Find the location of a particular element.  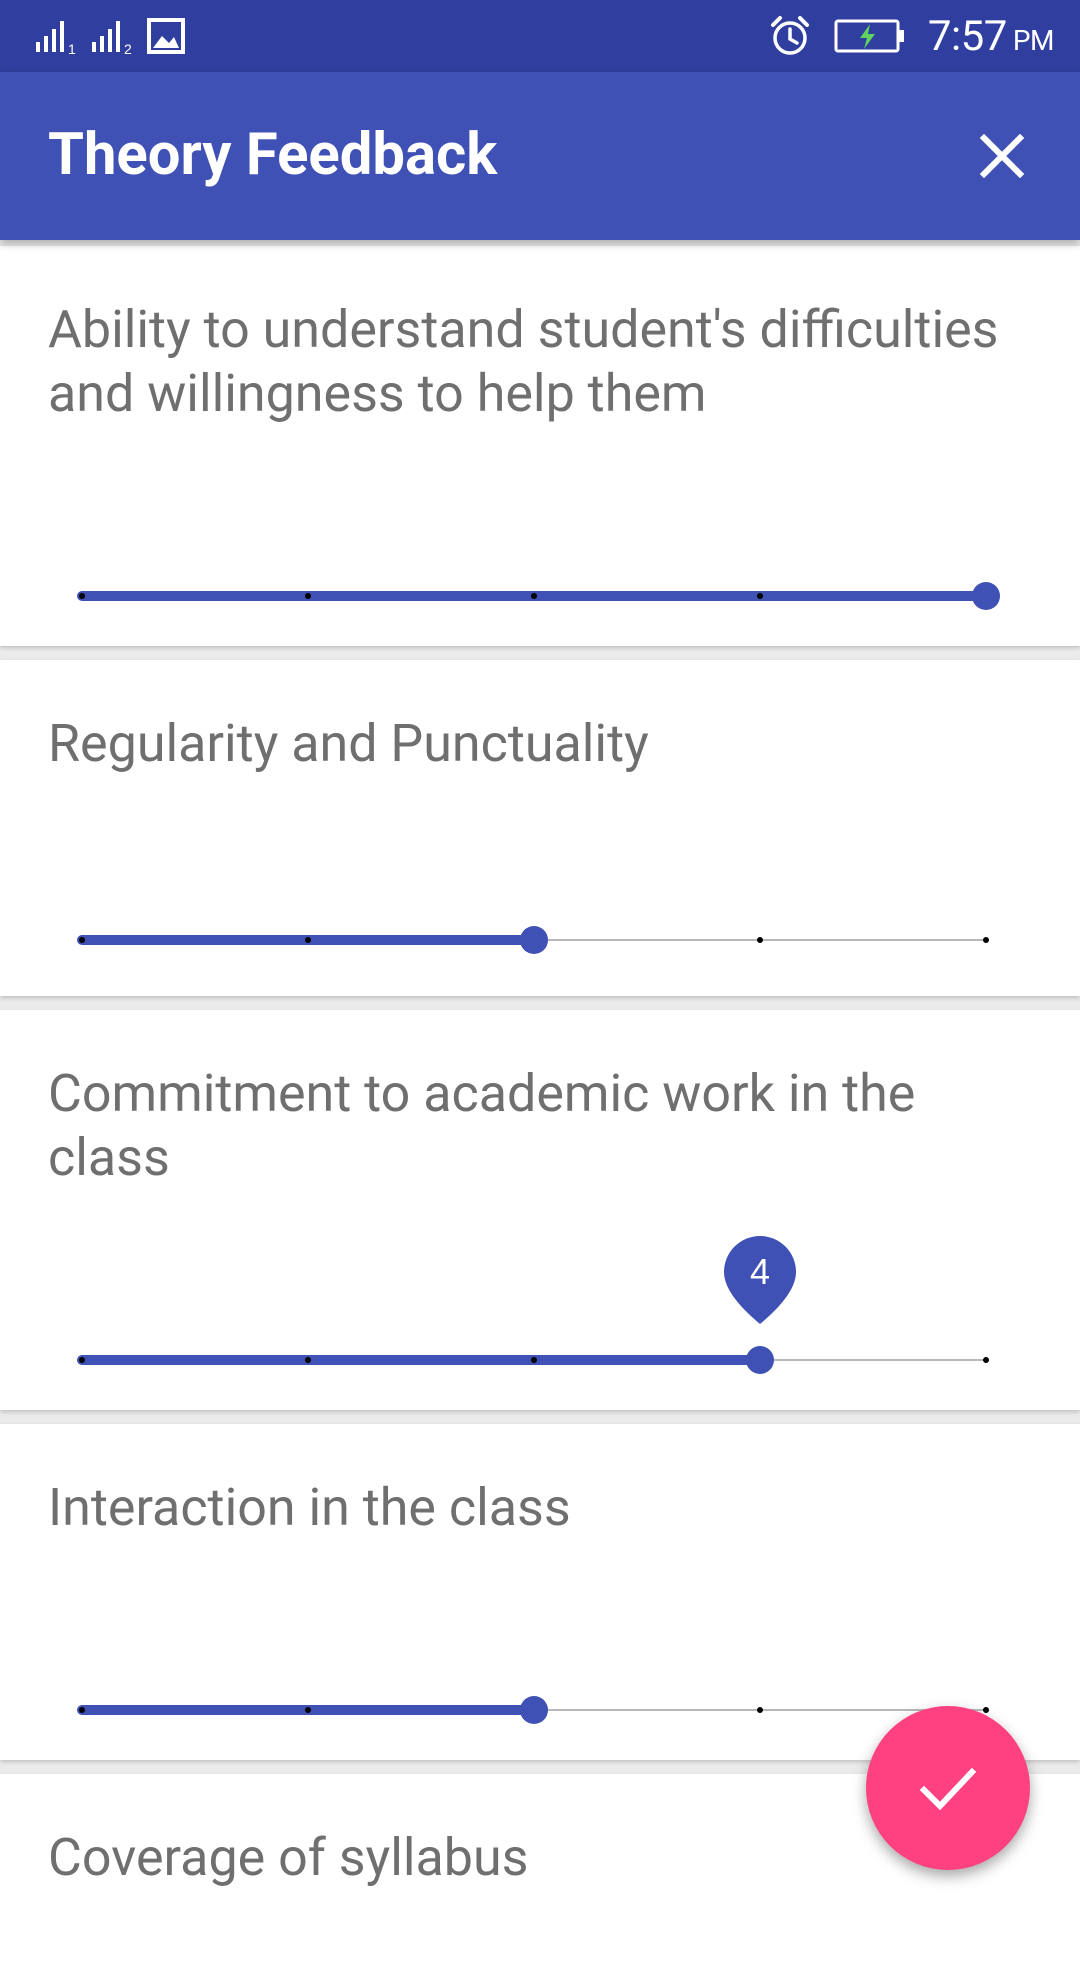

page-title: Theory Feedback is located at coordinates (273, 155).